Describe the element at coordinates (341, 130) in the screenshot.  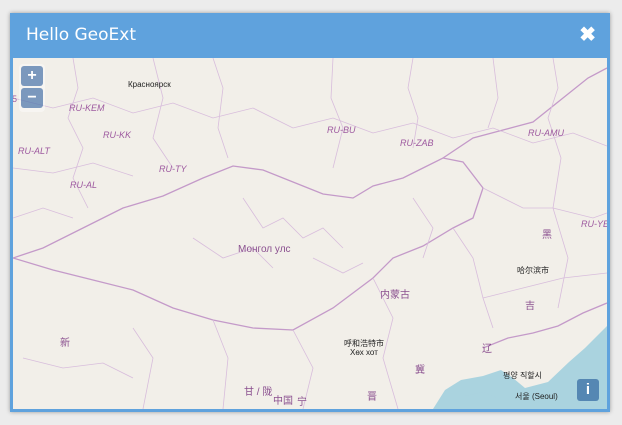
I see `region-label-ru-bu: RU-BU` at that location.